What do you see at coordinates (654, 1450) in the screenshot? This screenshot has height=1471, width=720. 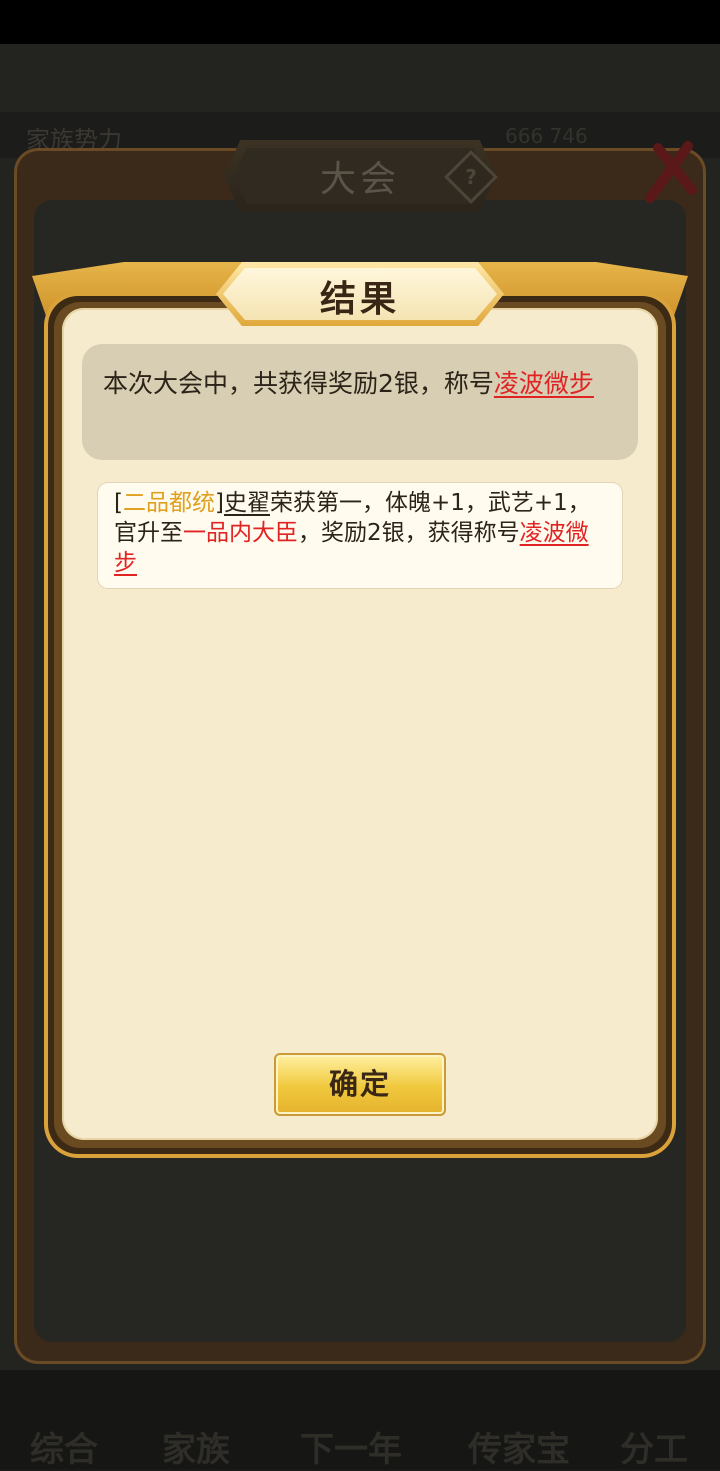 I see `nav-item-division: 分工` at bounding box center [654, 1450].